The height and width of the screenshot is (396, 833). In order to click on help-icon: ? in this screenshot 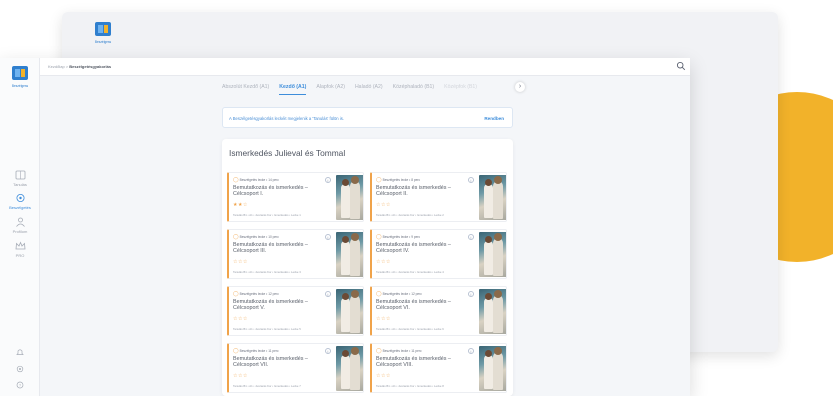, I will do `click(20, 385)`.